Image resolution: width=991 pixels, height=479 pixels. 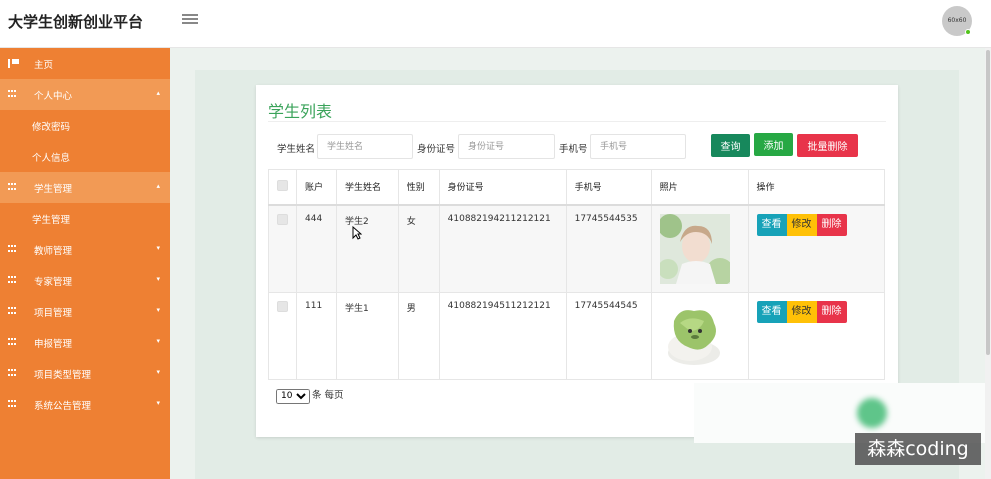 I want to click on account-cell: 111, so click(x=316, y=335).